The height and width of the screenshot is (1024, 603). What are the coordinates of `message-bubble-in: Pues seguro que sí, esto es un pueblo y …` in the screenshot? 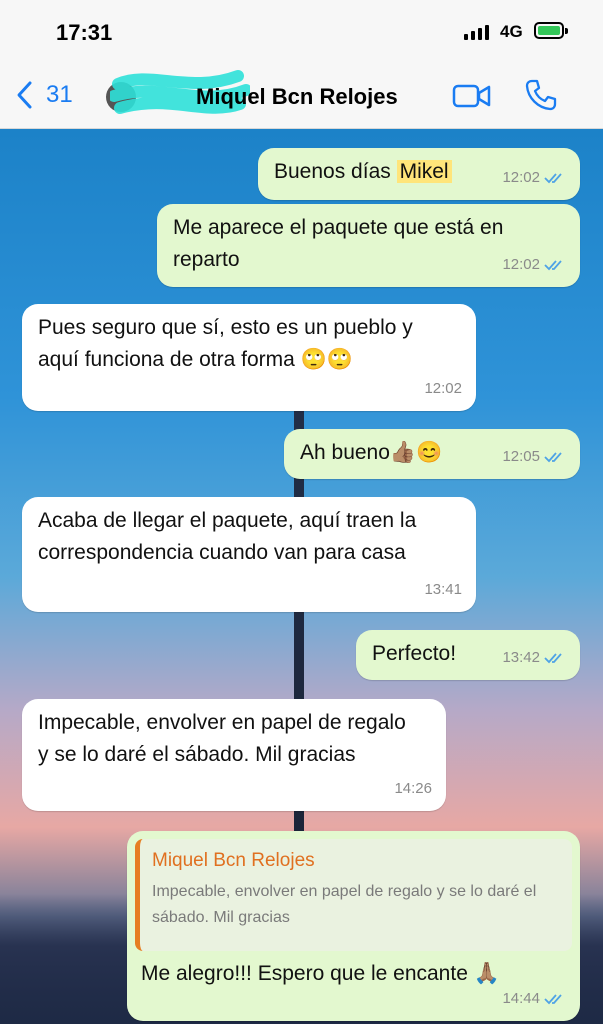 It's located at (249, 357).